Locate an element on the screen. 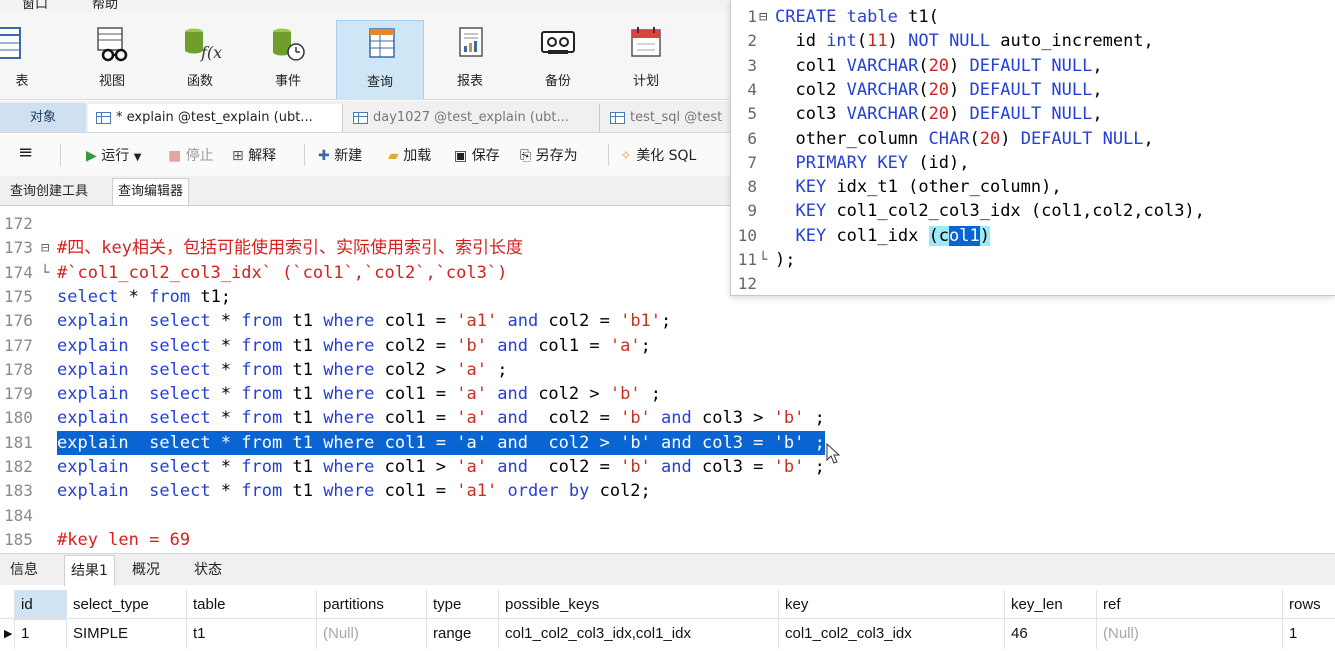 This screenshot has width=1335, height=651. ribbon-label: 事件 is located at coordinates (287, 81).